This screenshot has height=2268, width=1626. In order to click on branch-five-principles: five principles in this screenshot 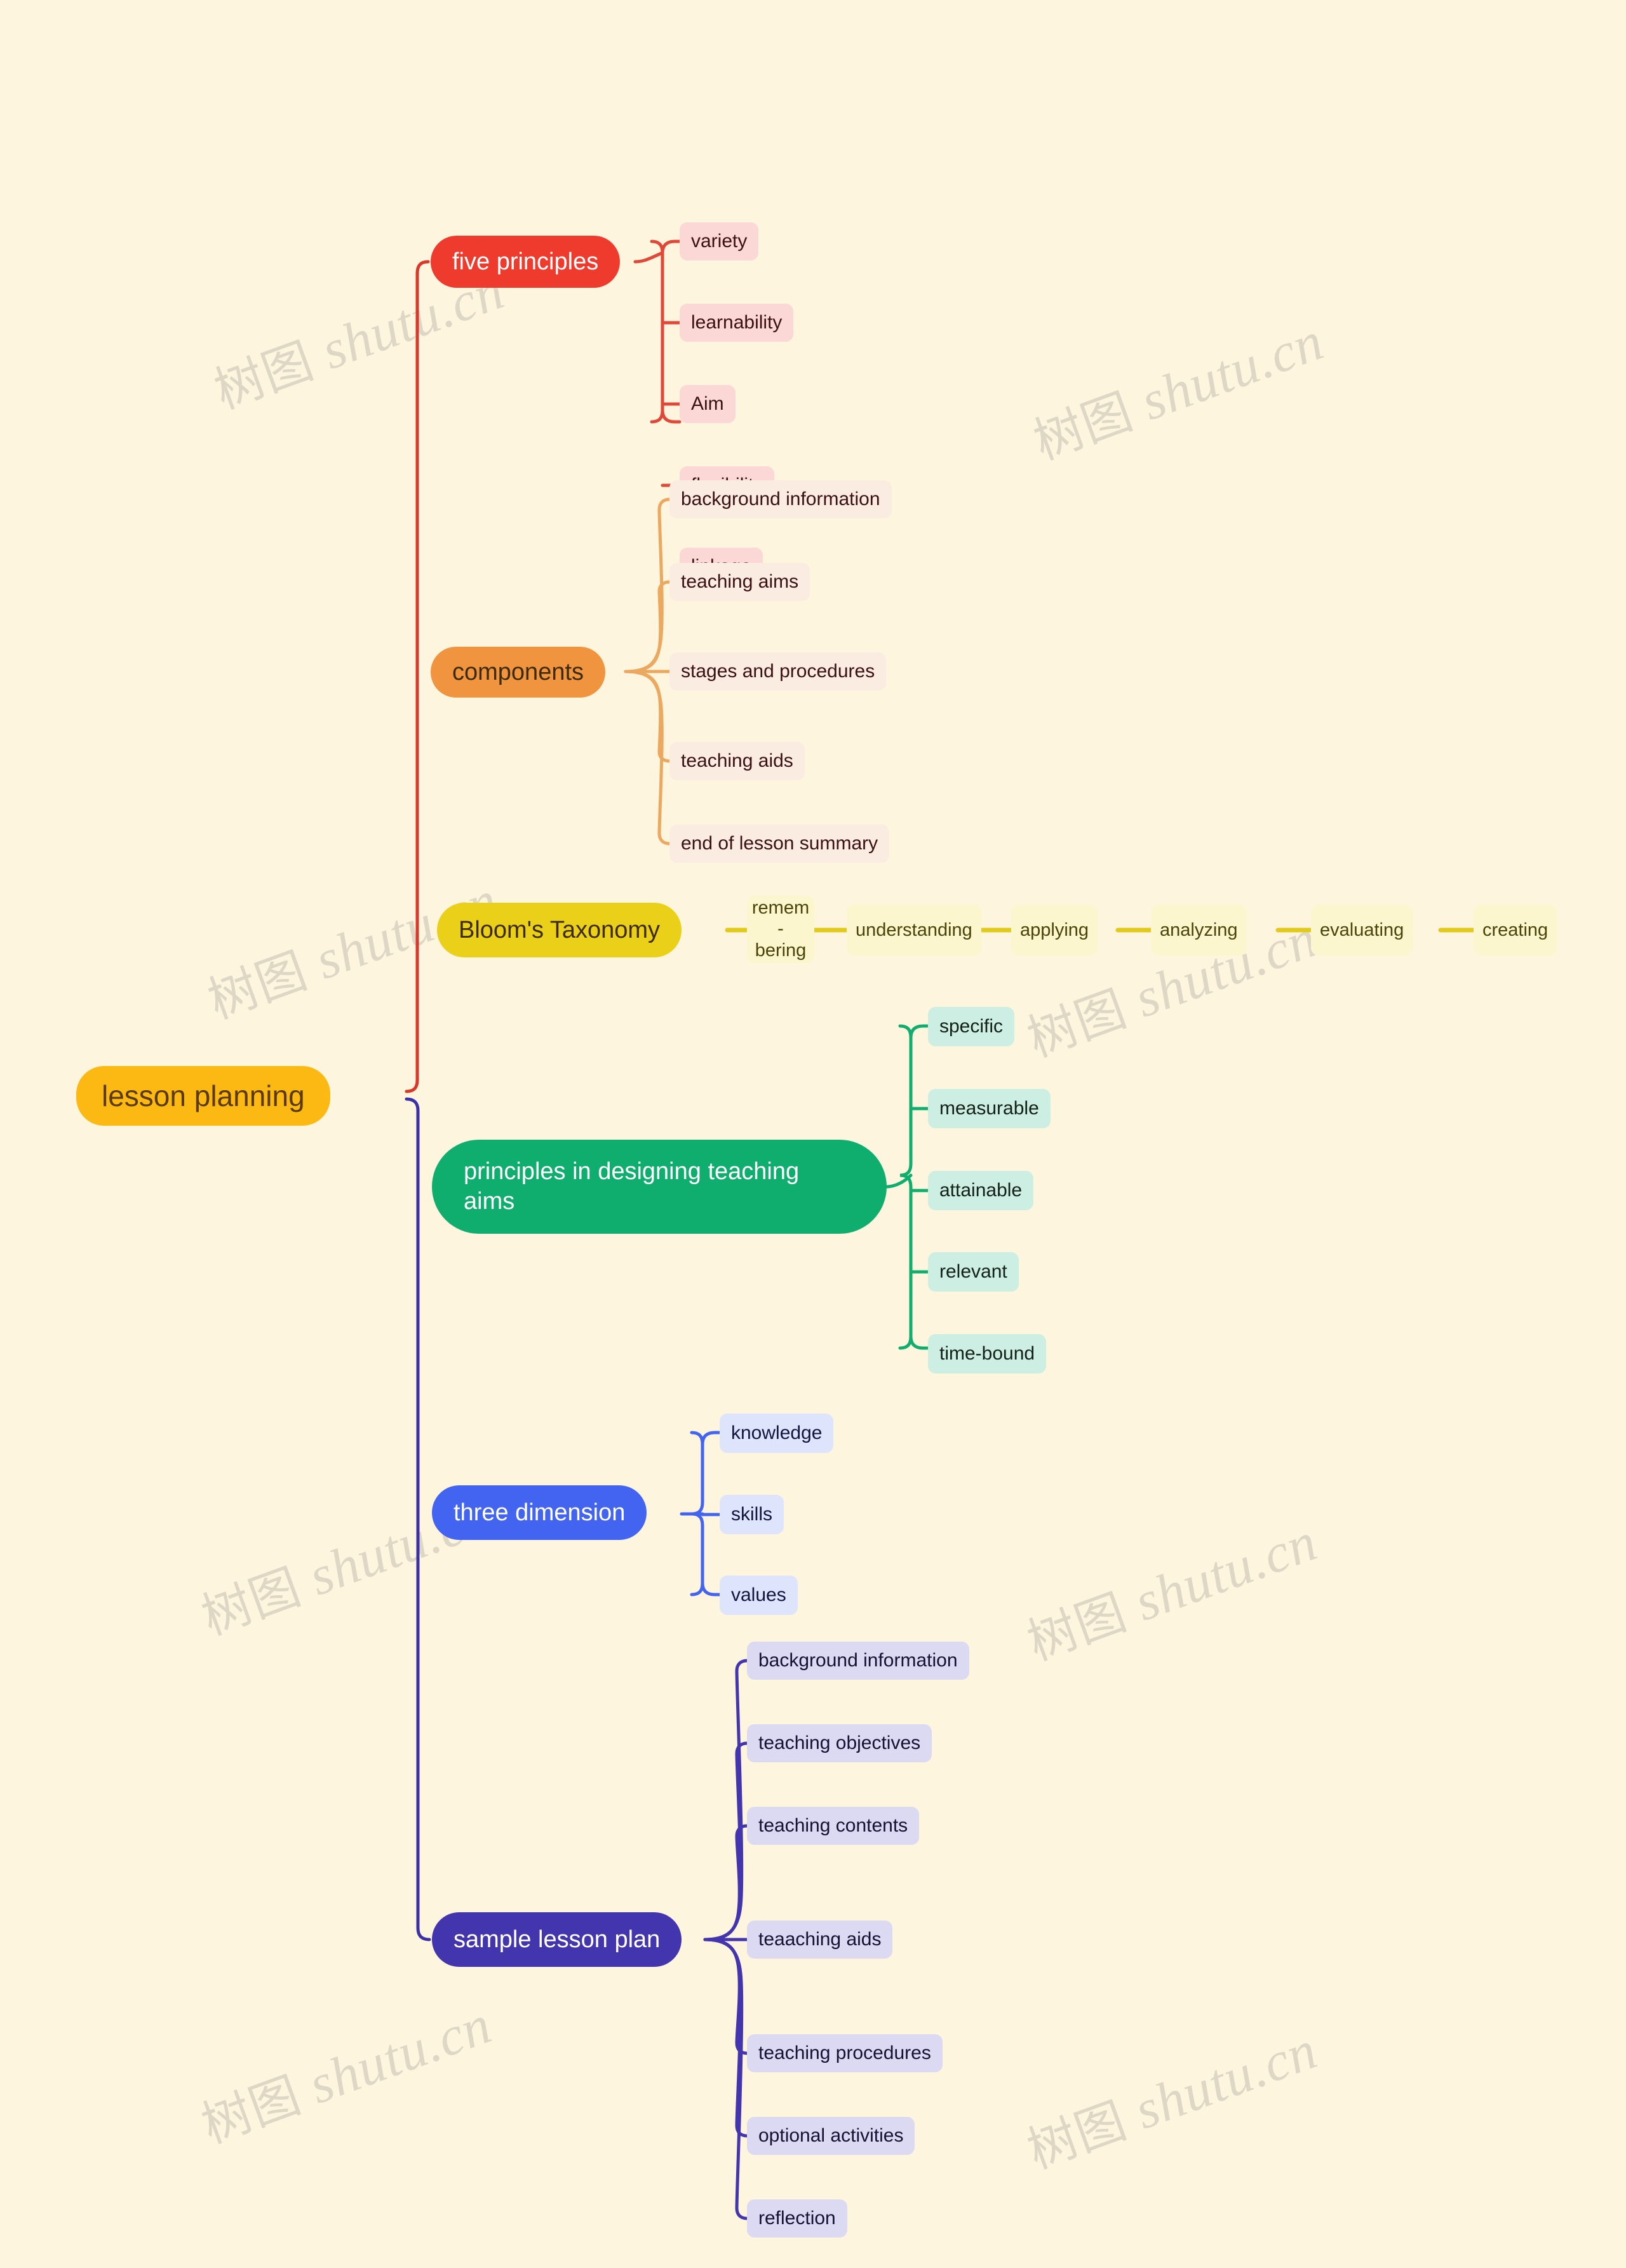, I will do `click(526, 262)`.